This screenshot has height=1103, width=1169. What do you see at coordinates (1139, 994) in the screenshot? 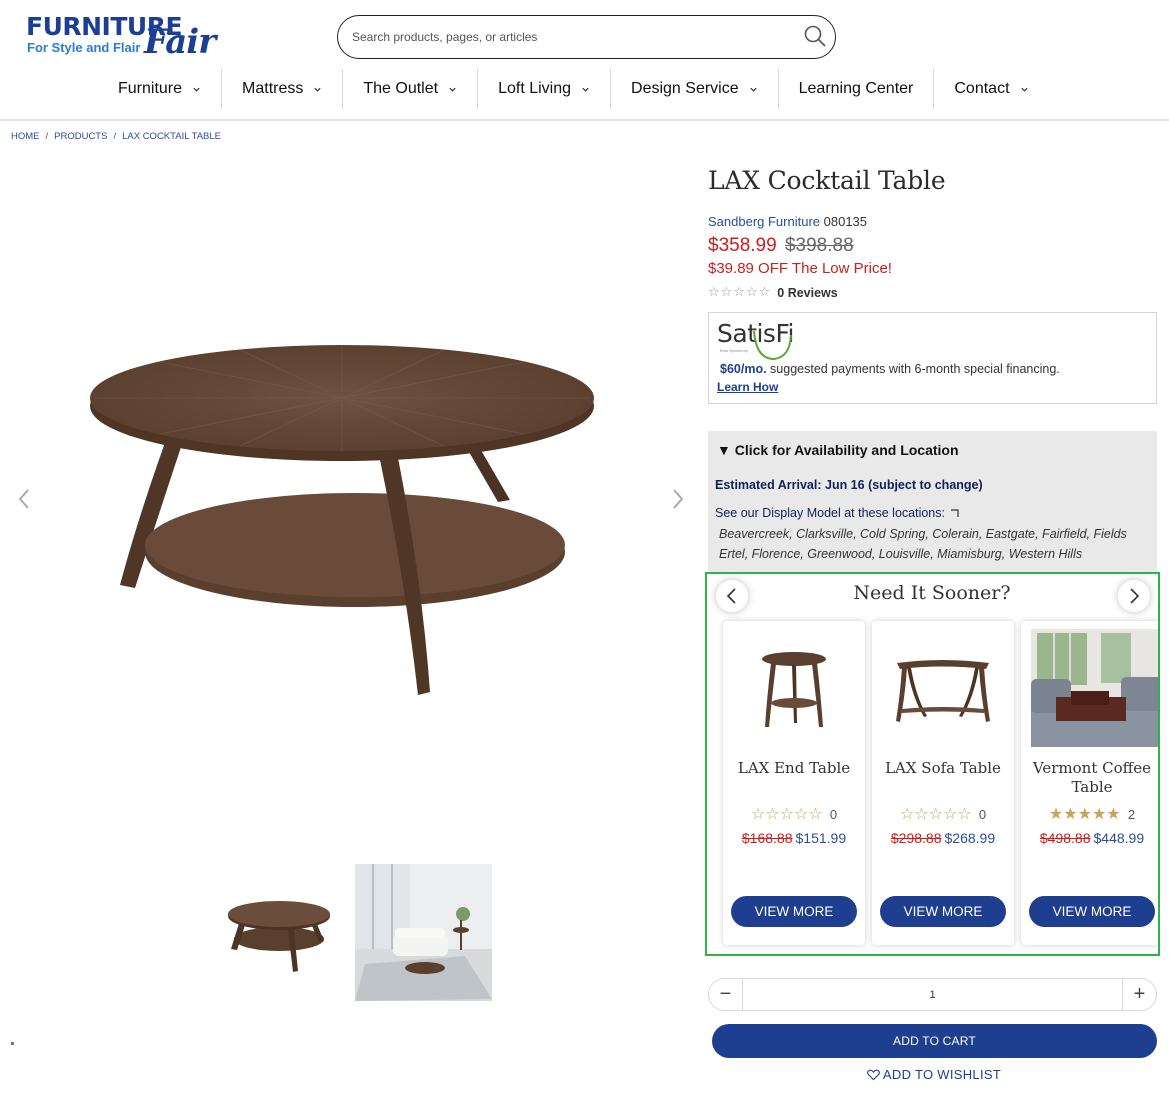
I see `quantity-increment-button: +` at bounding box center [1139, 994].